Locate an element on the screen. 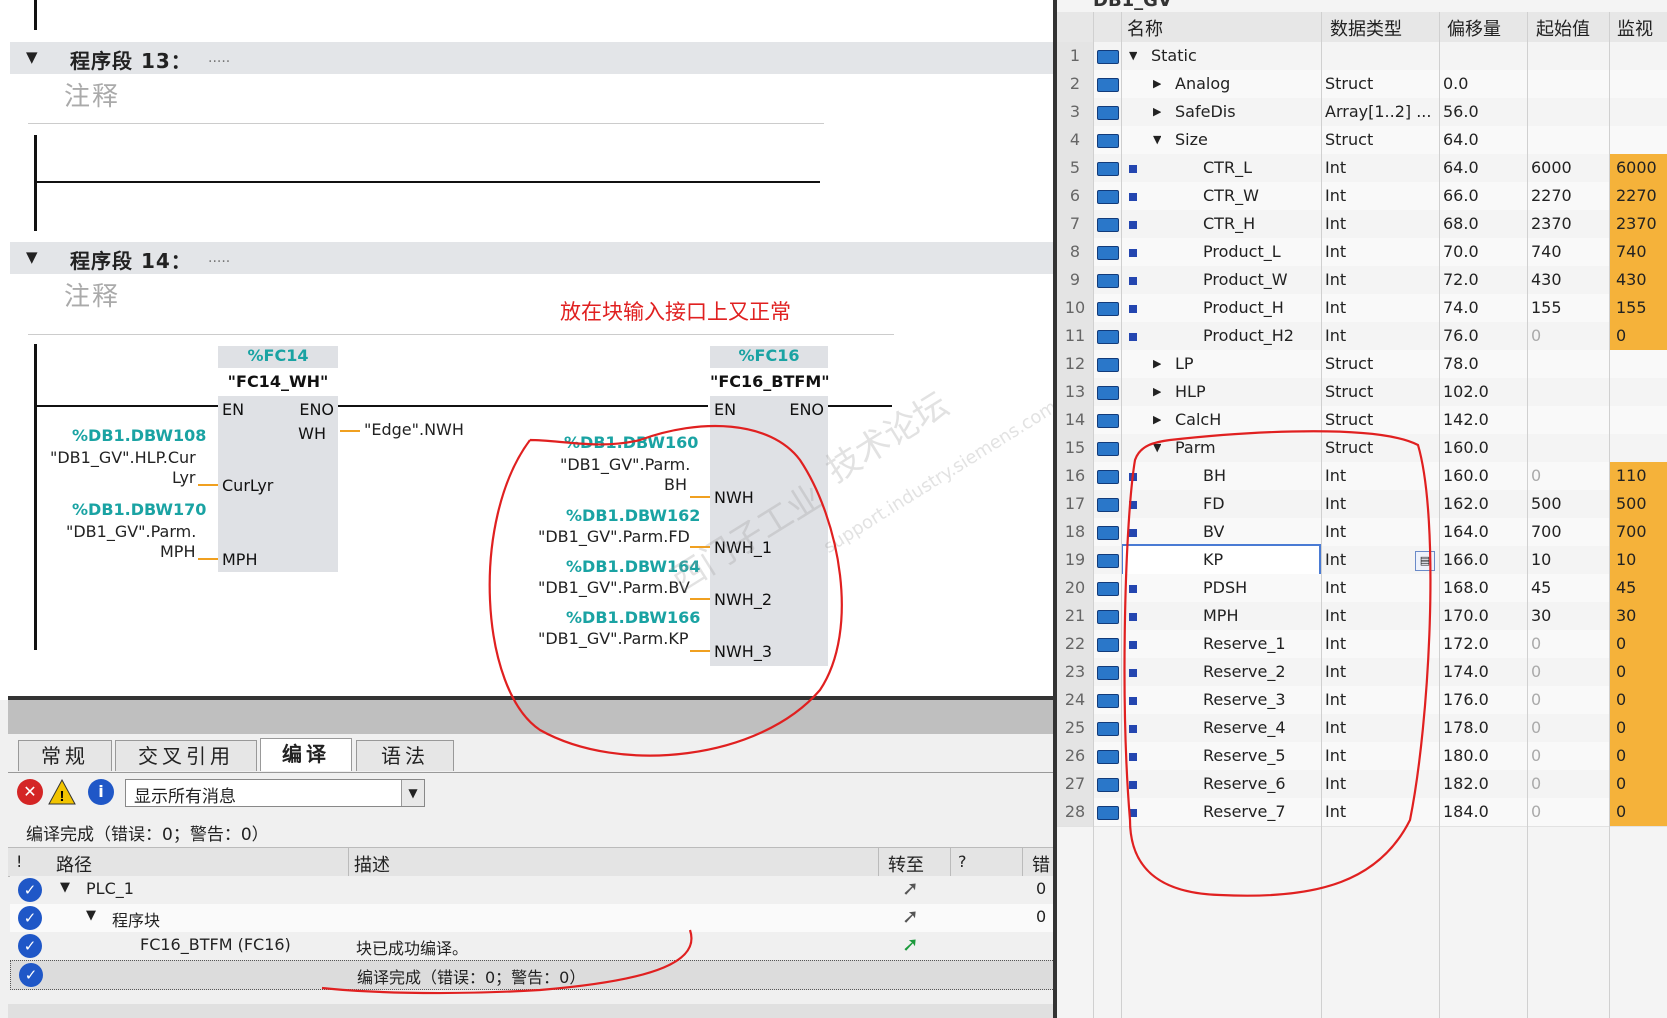 Image resolution: width=1667 pixels, height=1018 pixels. message-row: ✓ ▼ PLC_1 ➚ 0 is located at coordinates (531, 890).